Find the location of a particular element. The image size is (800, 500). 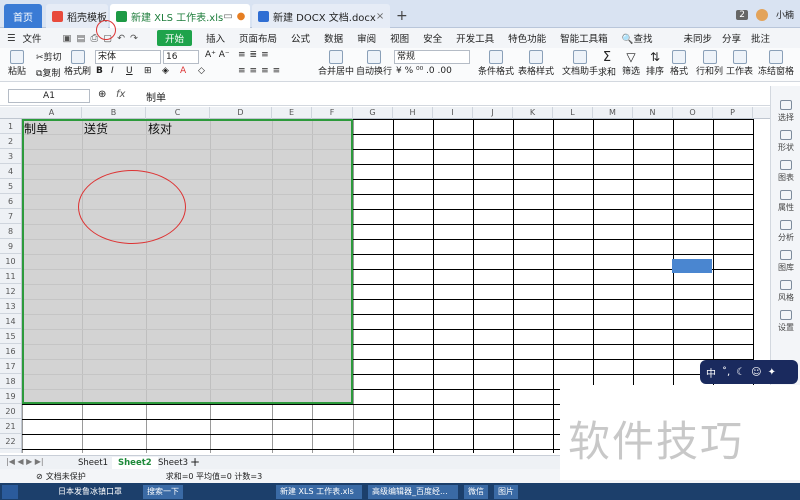

align-buttons: ≡≡≡≡ is located at coordinates (261, 71).